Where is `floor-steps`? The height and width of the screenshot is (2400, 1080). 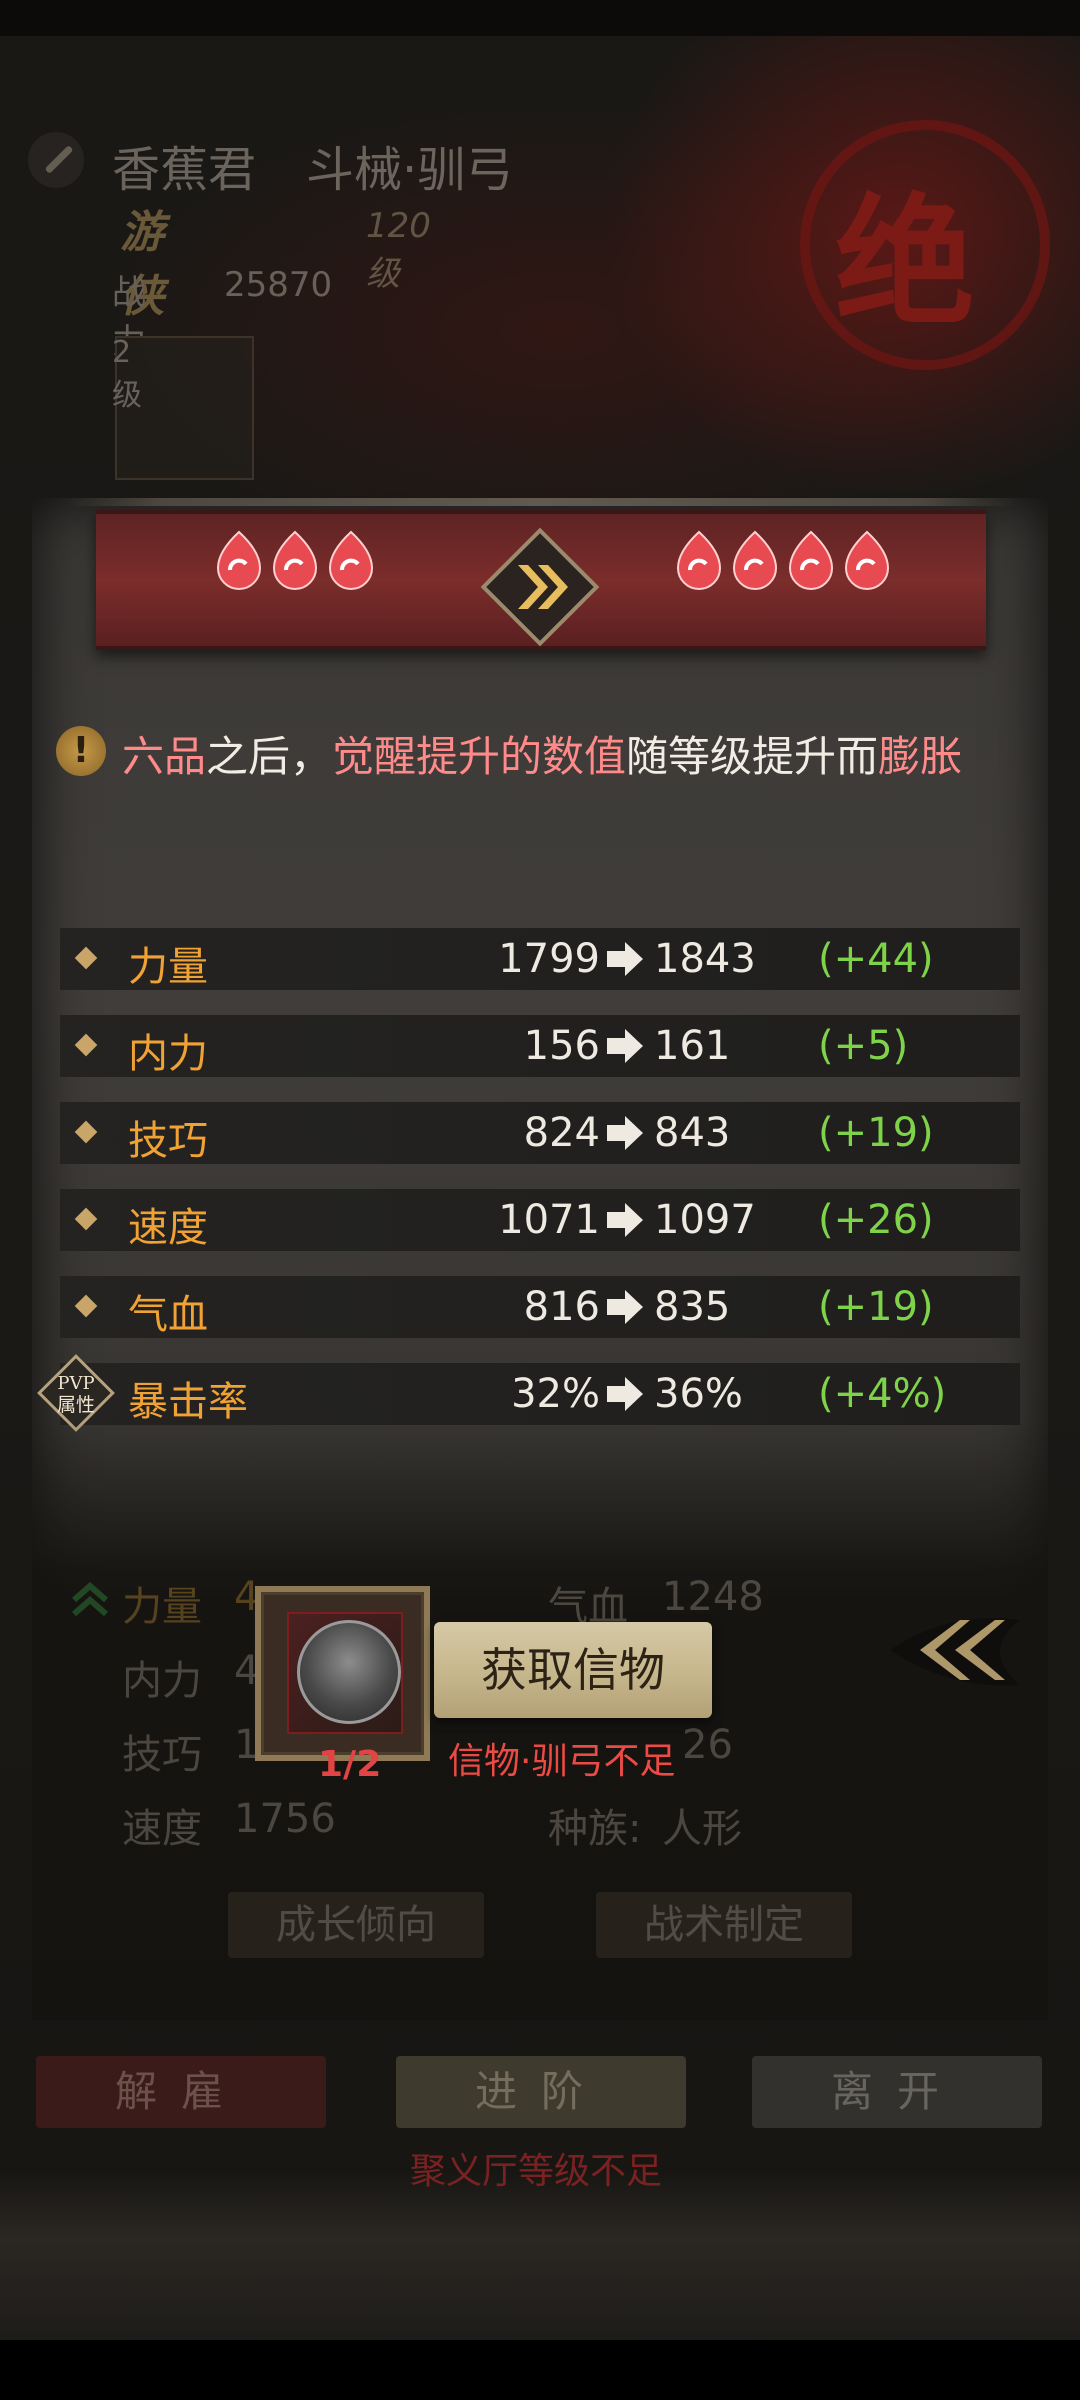
floor-steps is located at coordinates (540, 2255).